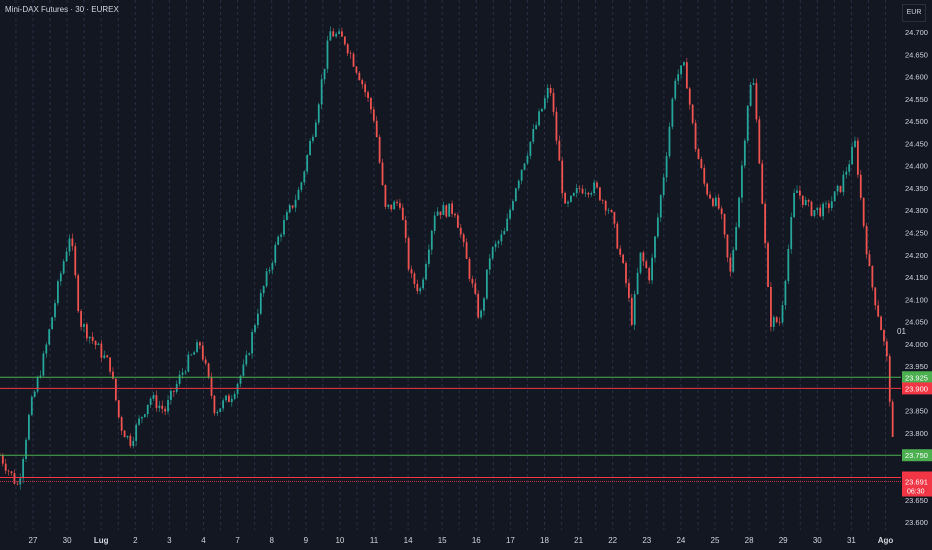  Describe the element at coordinates (916, 482) in the screenshot. I see `last-price-label: 23.691` at that location.